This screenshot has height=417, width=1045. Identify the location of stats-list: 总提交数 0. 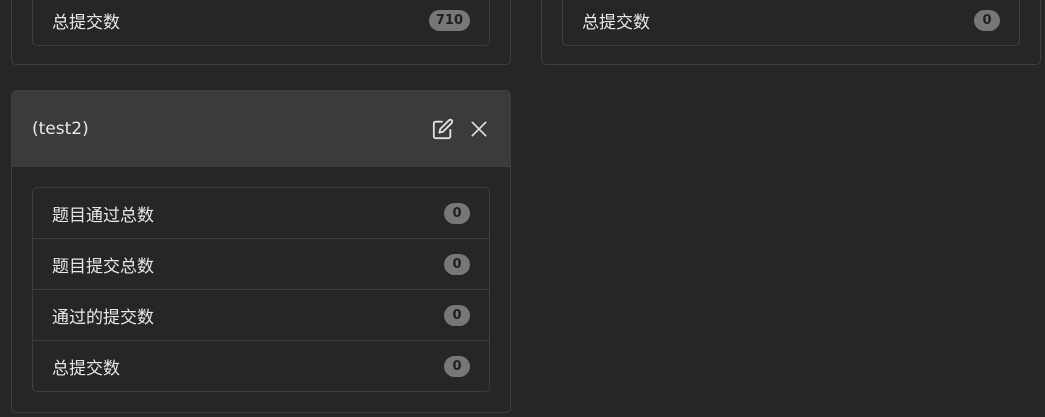
(791, 23).